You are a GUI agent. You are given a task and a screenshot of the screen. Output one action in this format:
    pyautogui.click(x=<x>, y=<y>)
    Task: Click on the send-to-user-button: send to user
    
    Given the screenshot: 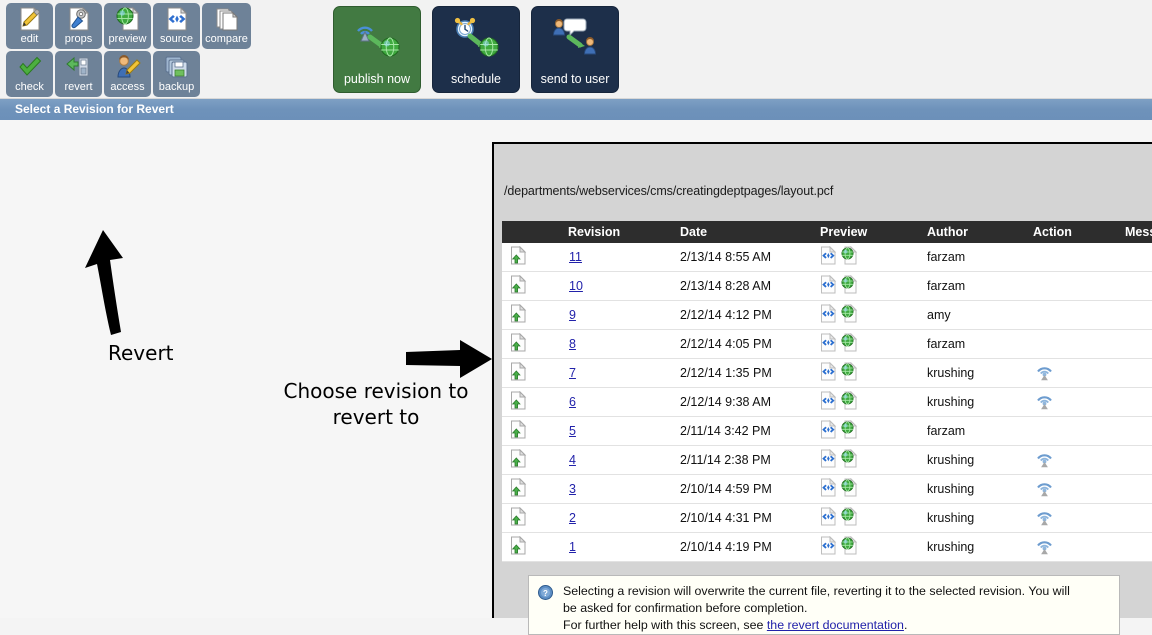 What is the action you would take?
    pyautogui.click(x=575, y=49)
    